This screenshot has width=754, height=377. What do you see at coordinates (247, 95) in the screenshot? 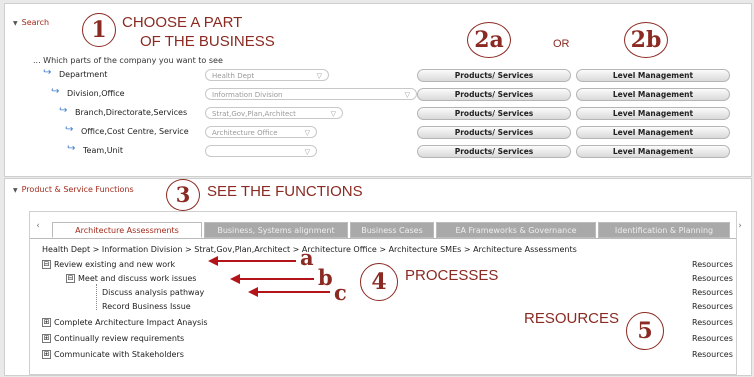
I see `select-value: Information Division` at bounding box center [247, 95].